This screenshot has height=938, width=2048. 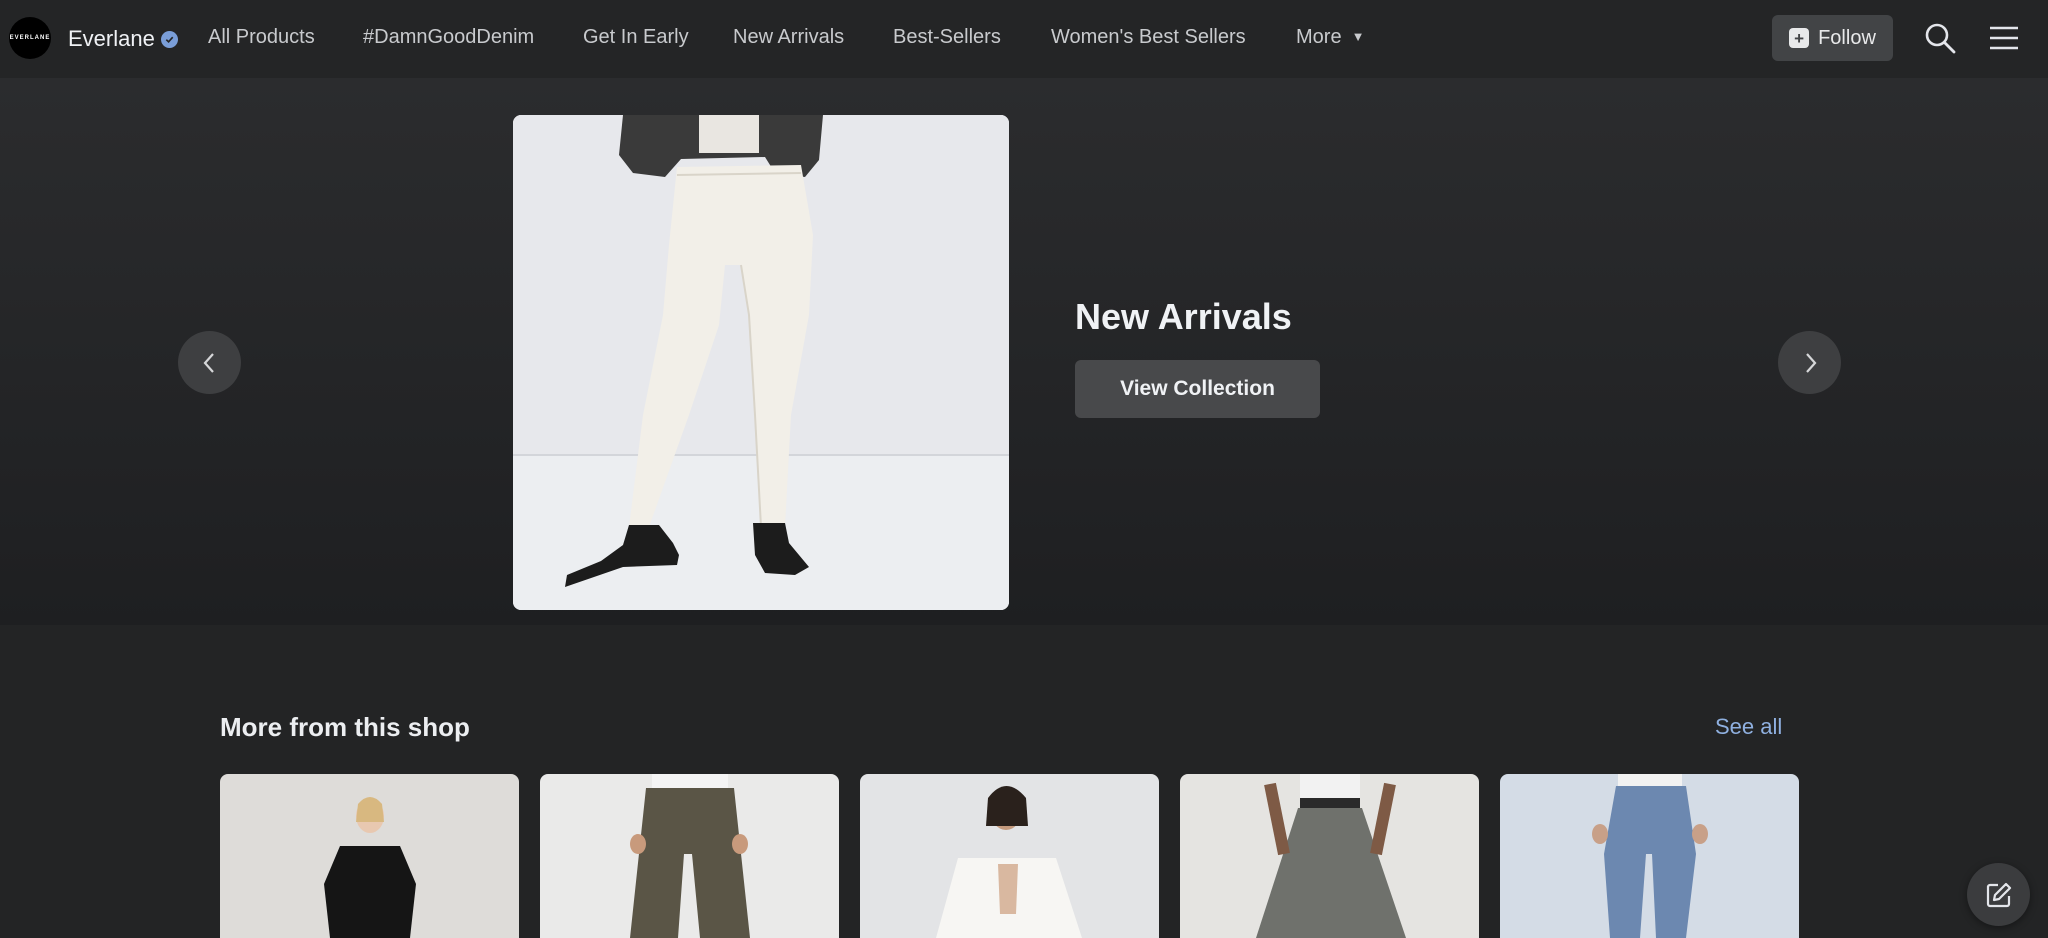 What do you see at coordinates (788, 37) in the screenshot?
I see `nav-new-arrivals: New Arrivals` at bounding box center [788, 37].